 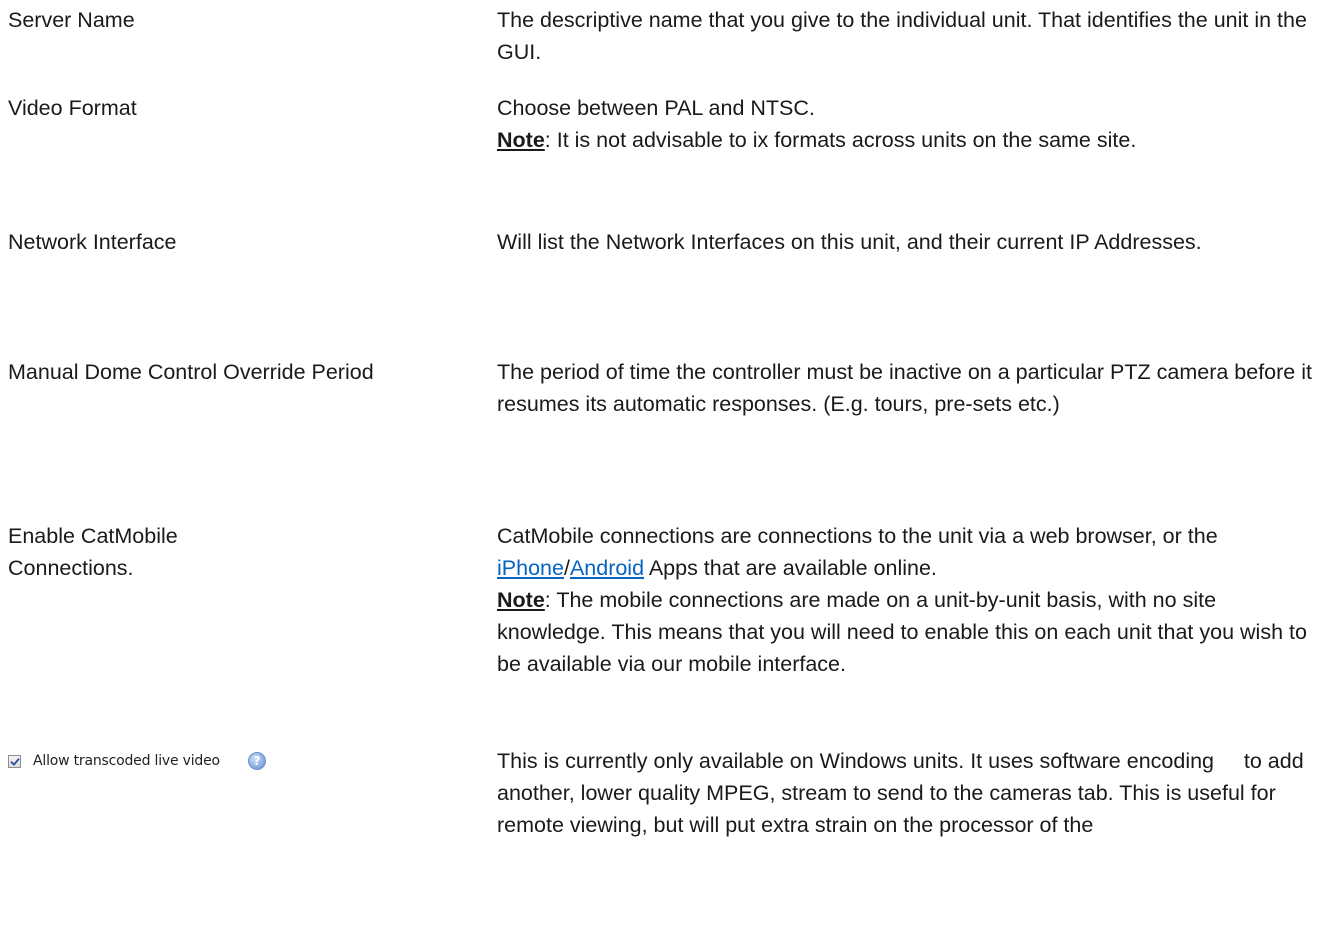 I want to click on desc-text-after: Apps that are available online., so click(x=790, y=568).